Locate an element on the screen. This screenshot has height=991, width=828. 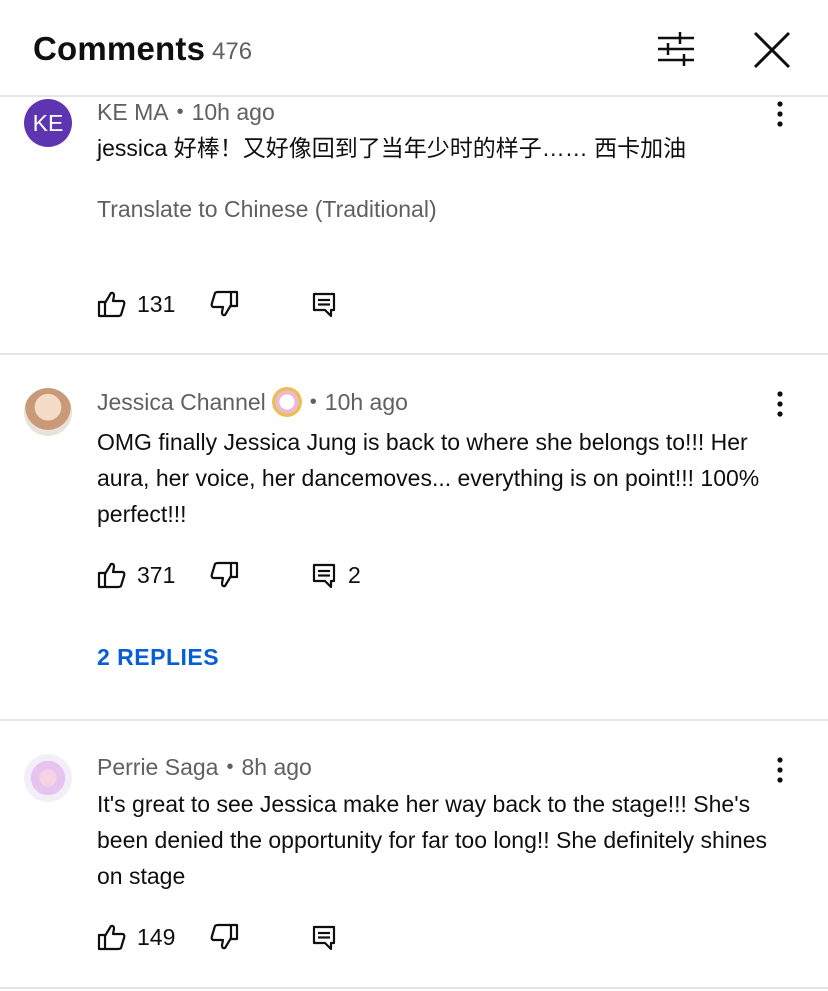
comment-text: jessica 好棒！又好像回到了当年少时的样子…… 西卡加油 is located at coordinates (392, 148).